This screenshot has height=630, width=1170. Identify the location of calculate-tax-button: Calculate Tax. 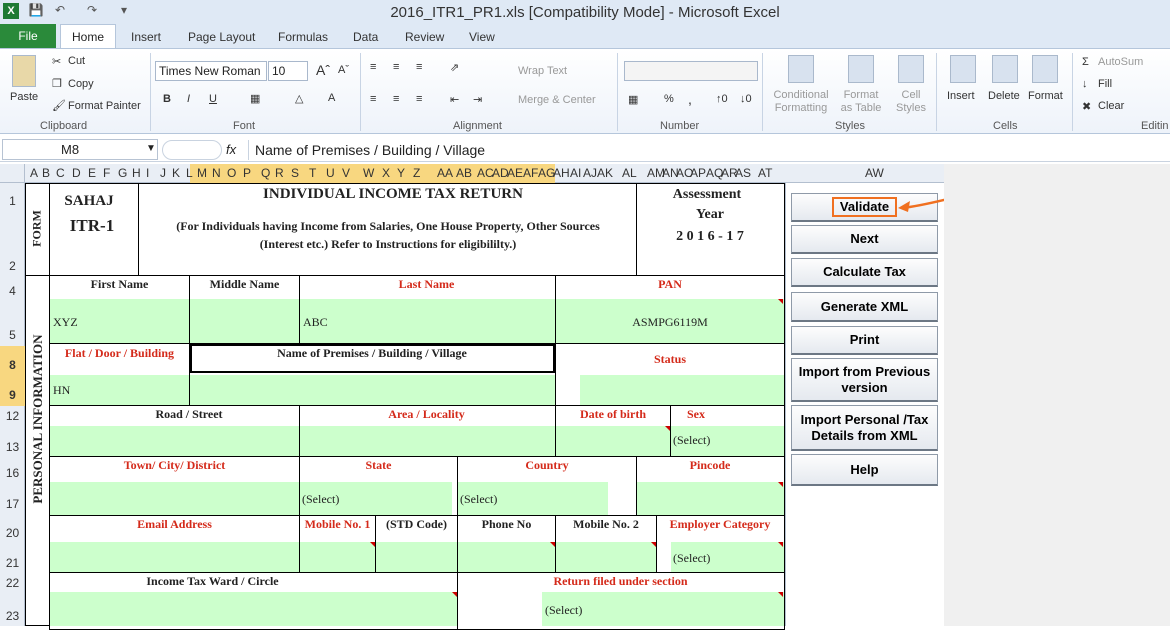
(864, 272).